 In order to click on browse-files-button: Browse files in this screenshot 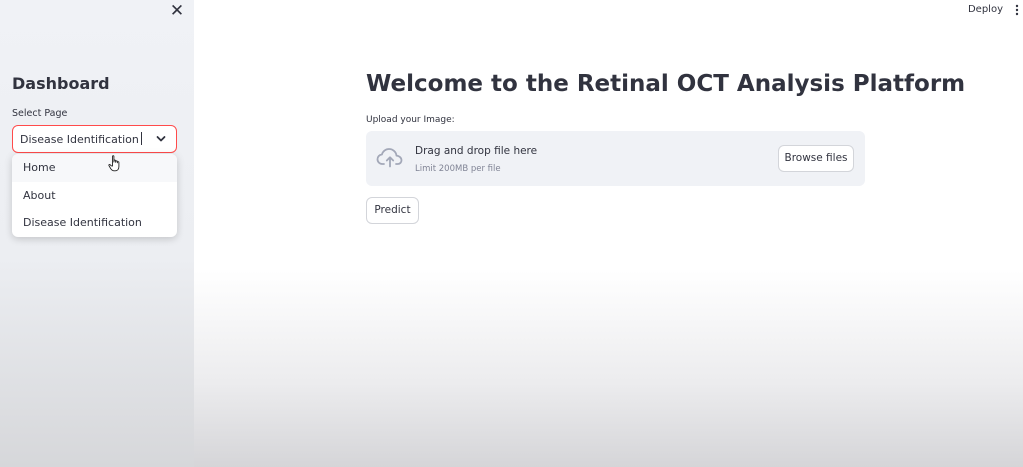, I will do `click(816, 158)`.